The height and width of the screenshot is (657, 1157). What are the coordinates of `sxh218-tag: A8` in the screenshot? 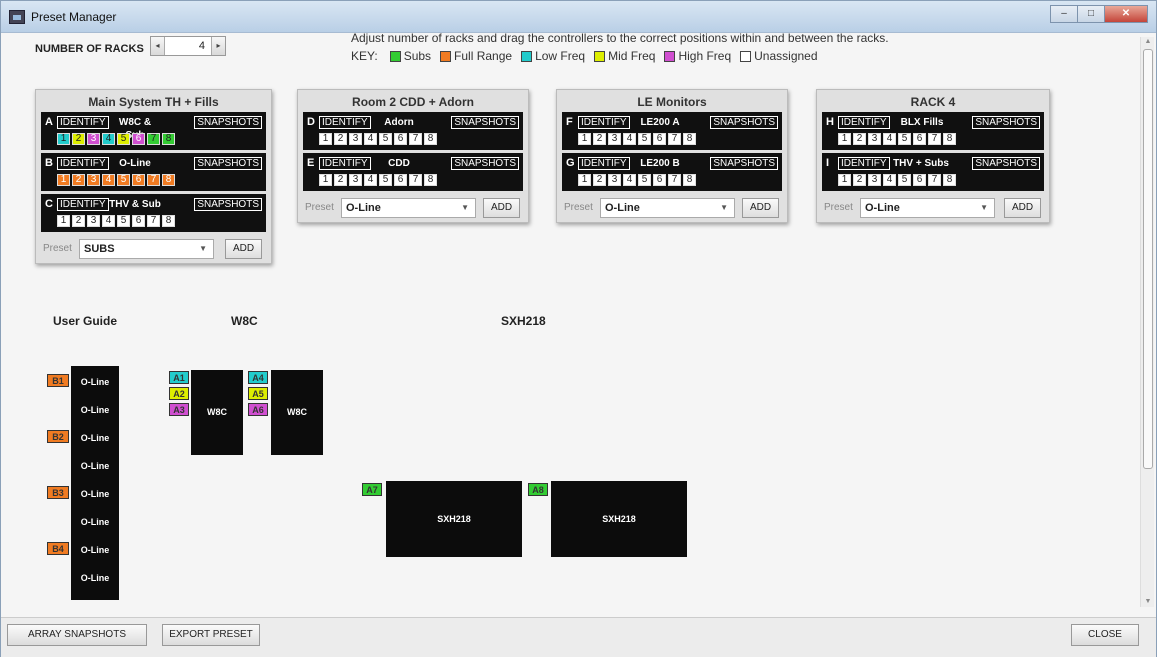 It's located at (538, 489).